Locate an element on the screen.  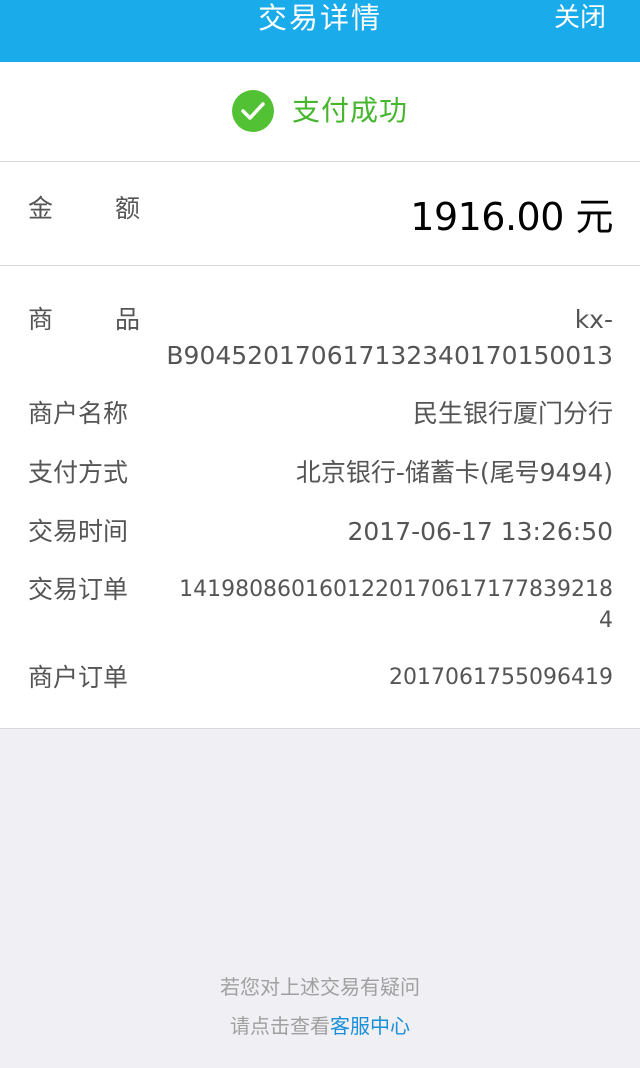
payment-status-section: 支付成功 is located at coordinates (320, 112).